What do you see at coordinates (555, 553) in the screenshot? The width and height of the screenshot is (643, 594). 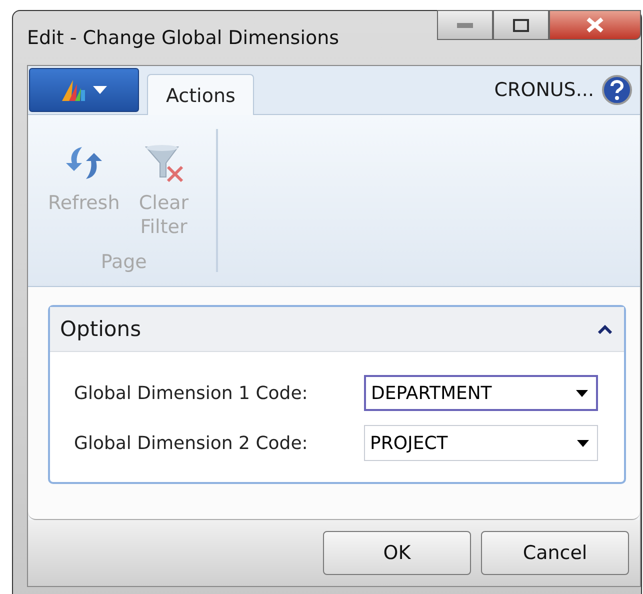 I see `dialog-button: Cancel` at bounding box center [555, 553].